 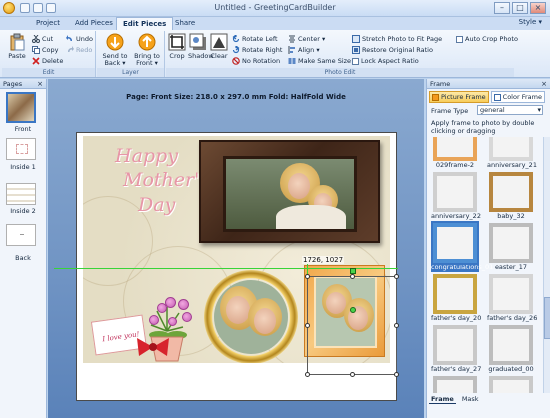 I want to click on resize-handle-ne, so click(x=396, y=276).